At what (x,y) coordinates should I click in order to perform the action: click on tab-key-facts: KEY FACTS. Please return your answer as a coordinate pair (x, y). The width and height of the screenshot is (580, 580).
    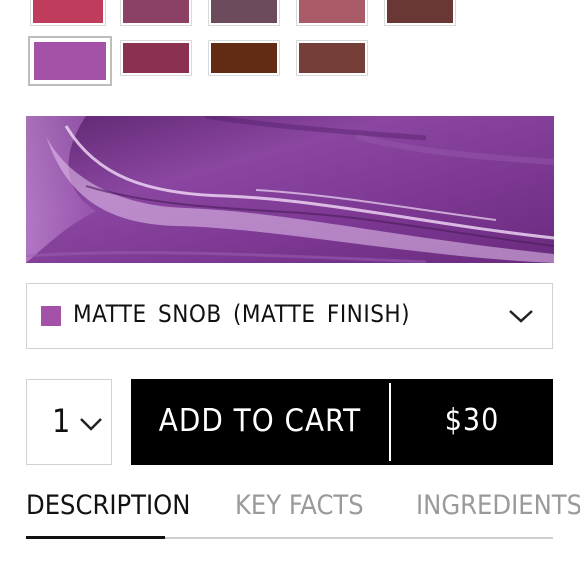
    Looking at the image, I should click on (299, 505).